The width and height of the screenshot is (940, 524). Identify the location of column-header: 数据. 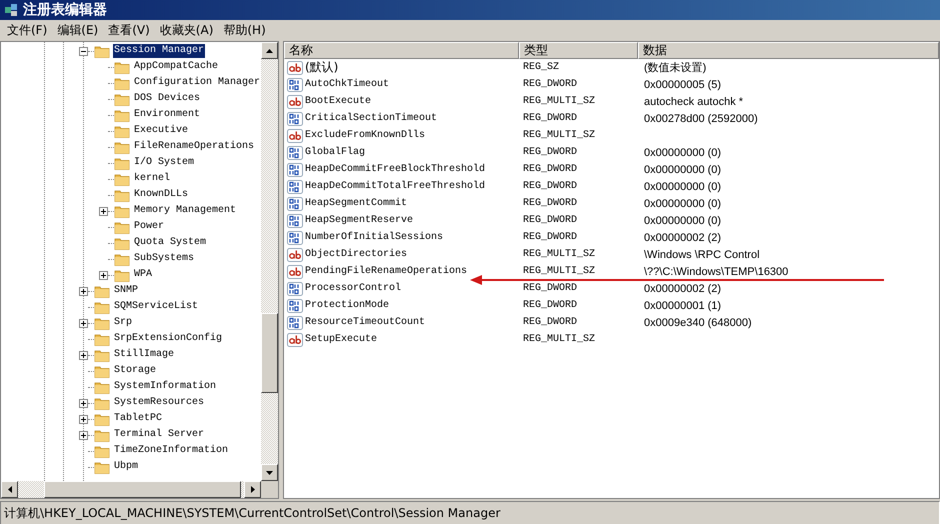
(788, 50).